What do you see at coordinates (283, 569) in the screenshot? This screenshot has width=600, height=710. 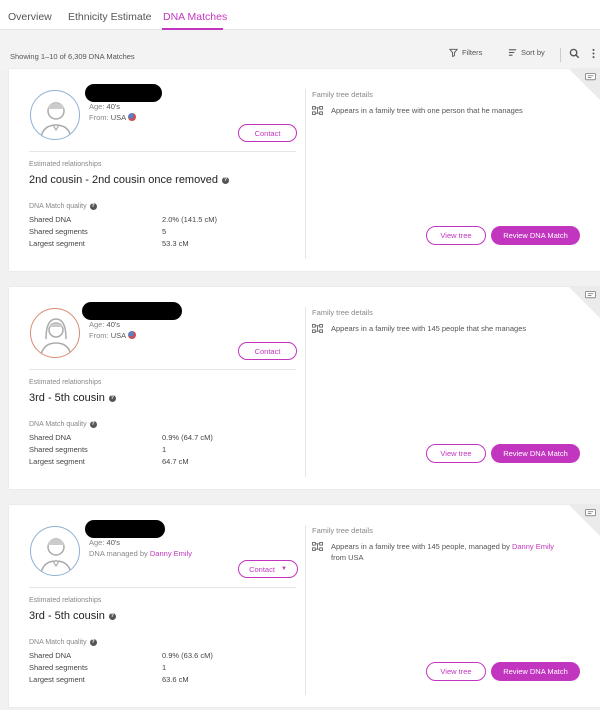 I see `caret-down-icon: ▼` at bounding box center [283, 569].